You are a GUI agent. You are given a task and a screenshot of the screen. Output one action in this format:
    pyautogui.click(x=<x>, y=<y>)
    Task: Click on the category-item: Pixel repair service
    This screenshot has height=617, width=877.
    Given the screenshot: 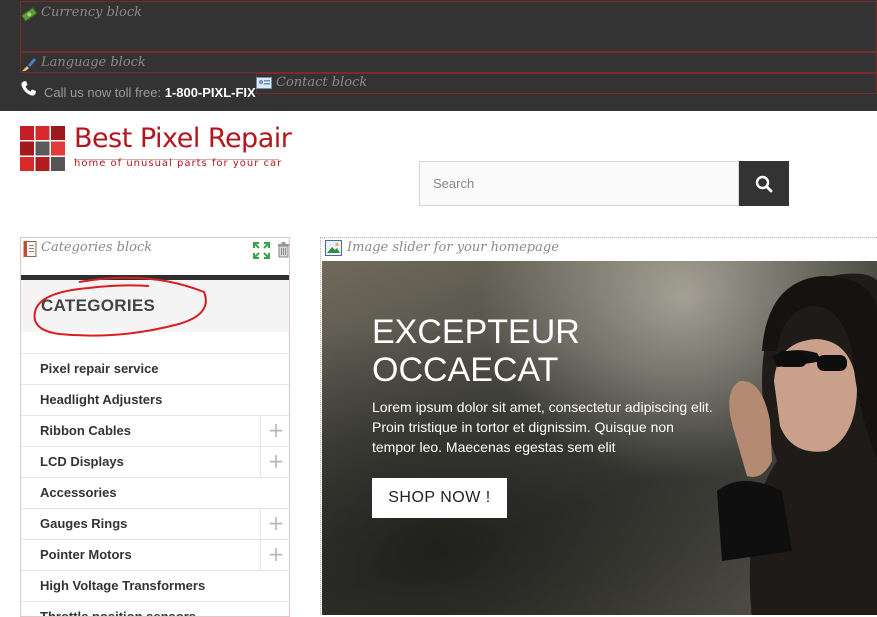 What is the action you would take?
    pyautogui.click(x=155, y=368)
    